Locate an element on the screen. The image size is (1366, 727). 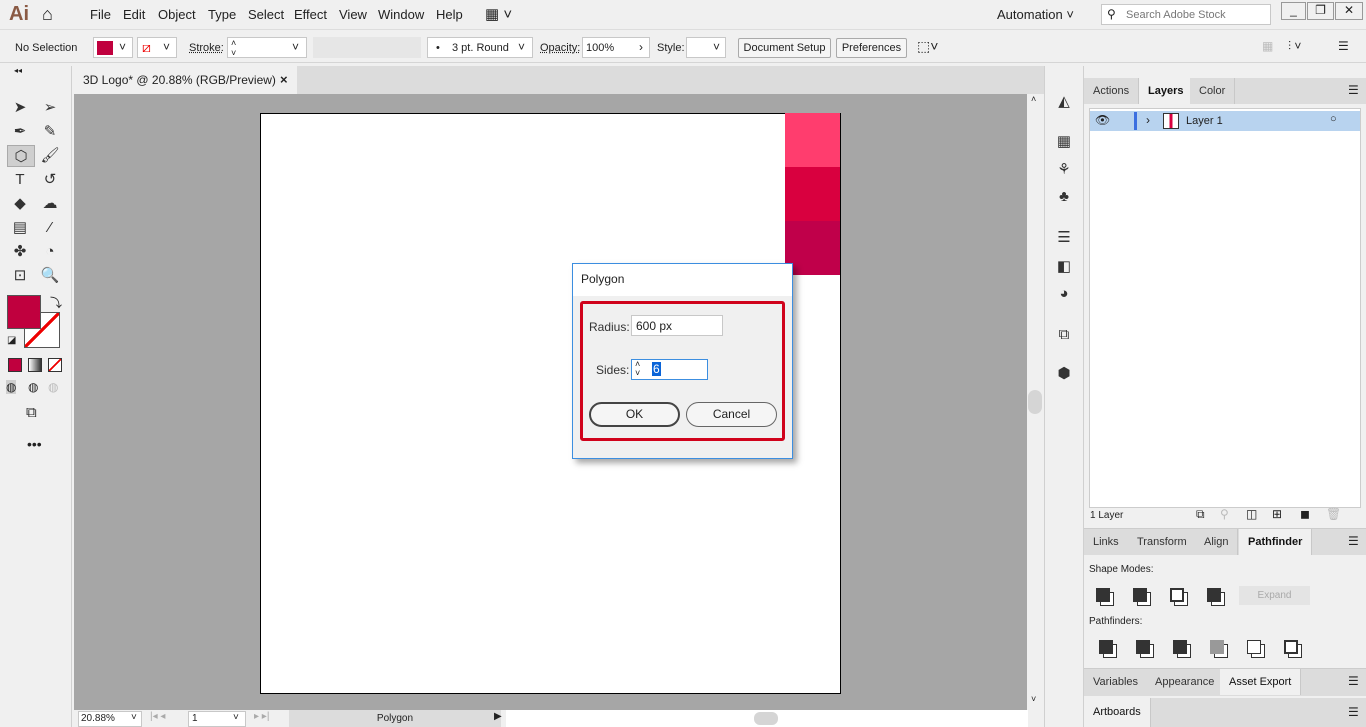
artboard-tool-icon: ⊡ is located at coordinates (20, 276).